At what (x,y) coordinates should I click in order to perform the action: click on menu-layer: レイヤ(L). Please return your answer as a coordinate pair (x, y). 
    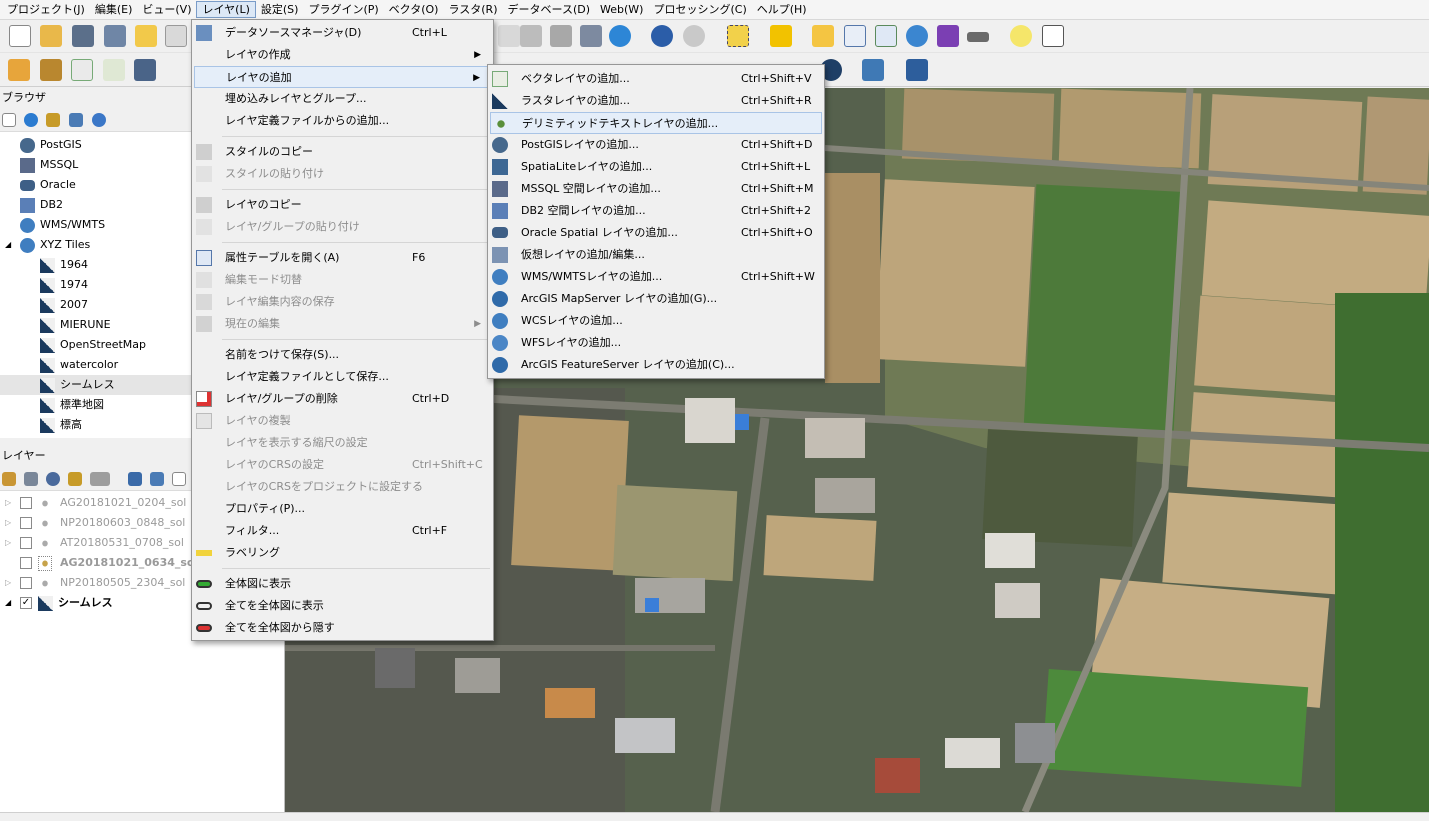
    Looking at the image, I should click on (226, 9).